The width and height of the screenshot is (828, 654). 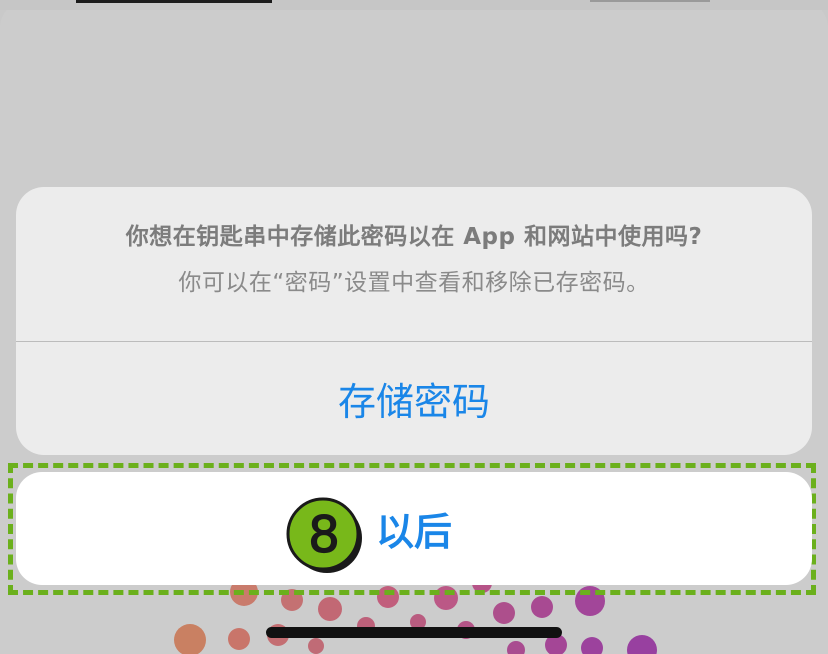 What do you see at coordinates (414, 5) in the screenshot?
I see `status-strip` at bounding box center [414, 5].